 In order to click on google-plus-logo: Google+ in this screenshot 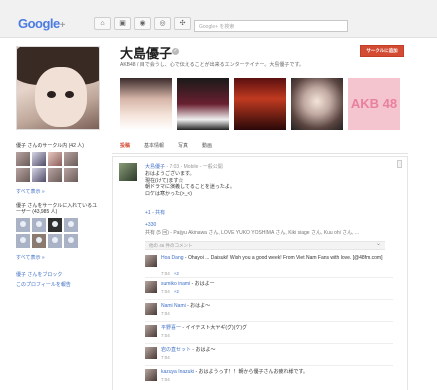, I will do `click(42, 23)`.